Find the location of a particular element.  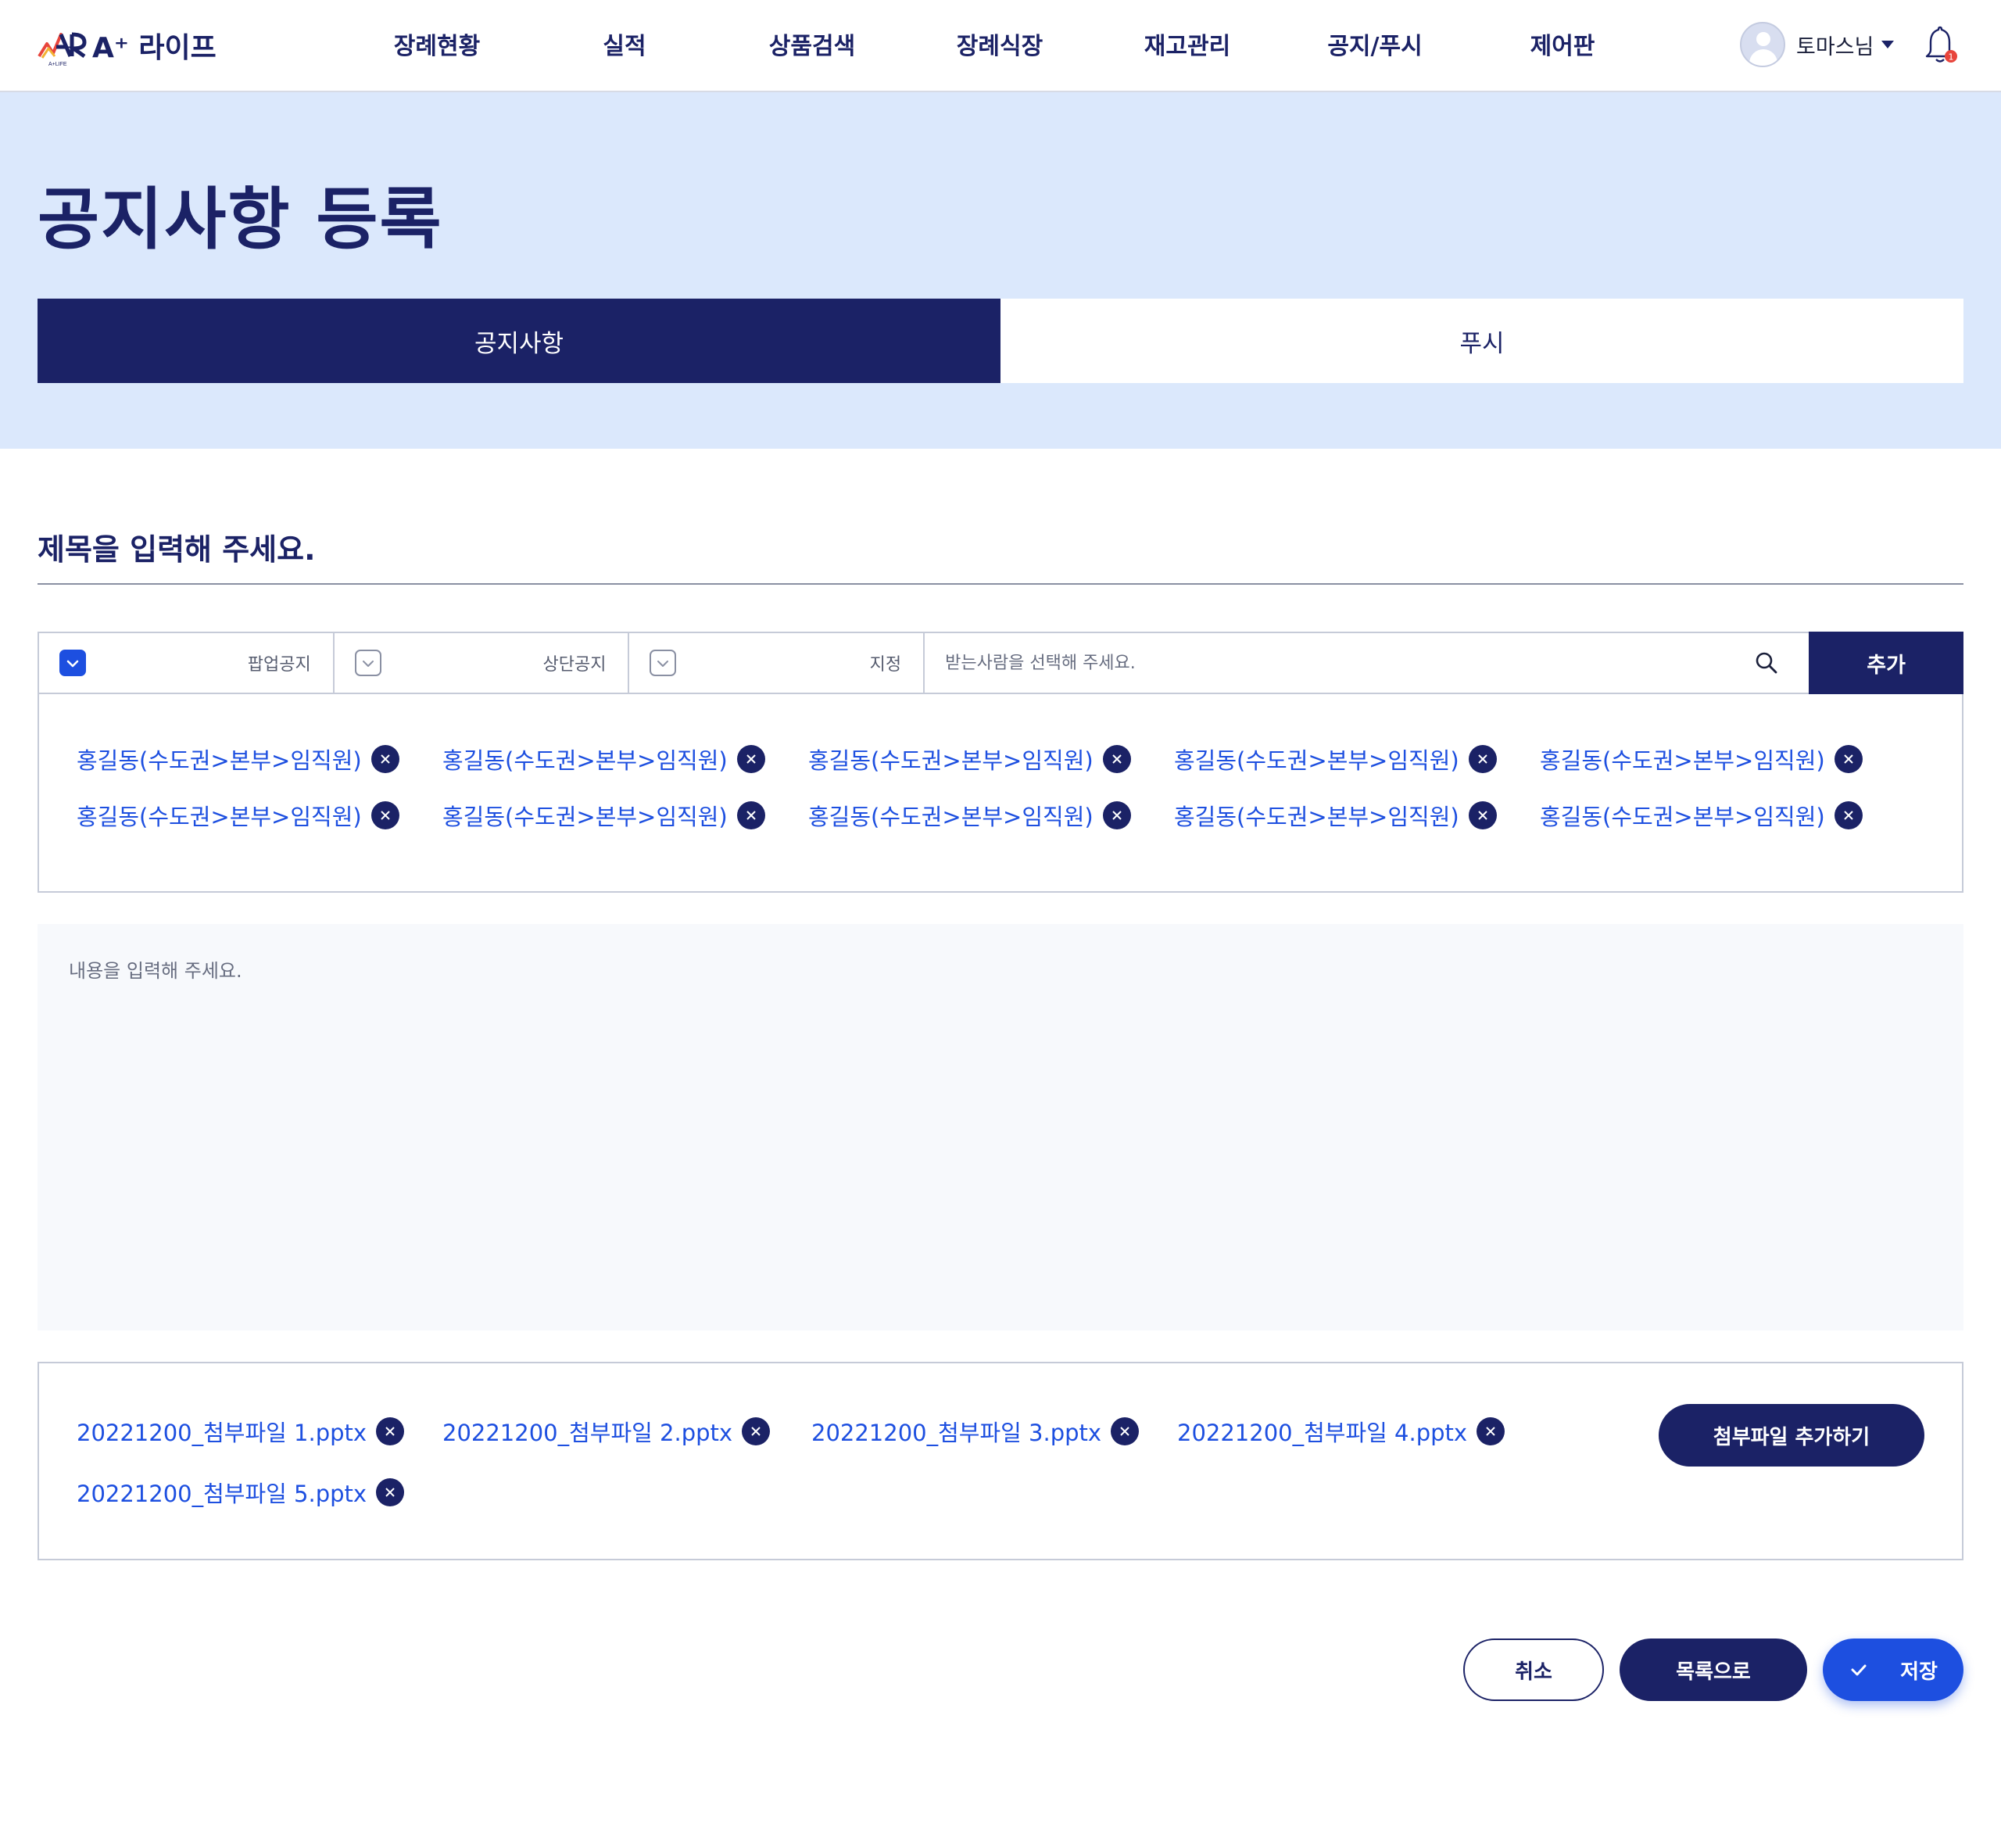

caret-down-icon is located at coordinates (1888, 44).